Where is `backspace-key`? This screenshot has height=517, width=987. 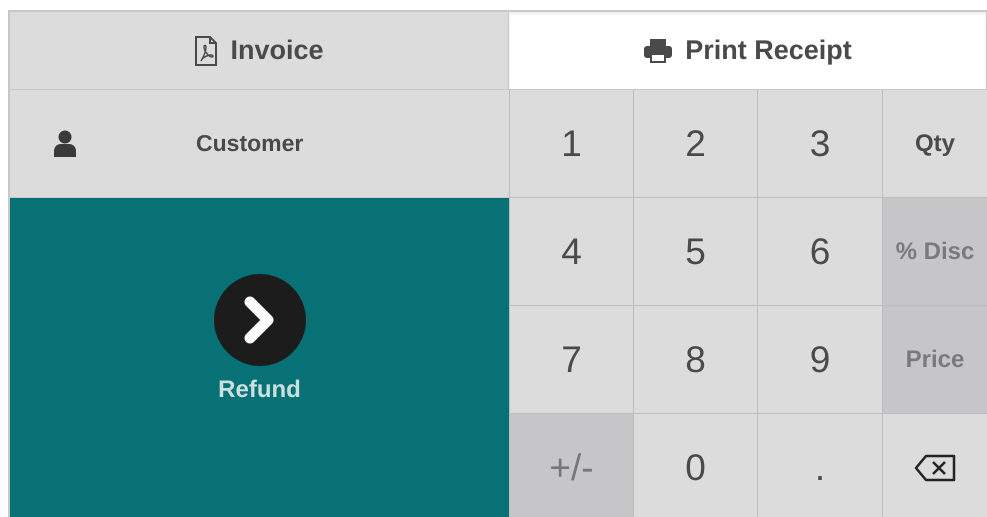 backspace-key is located at coordinates (934, 465).